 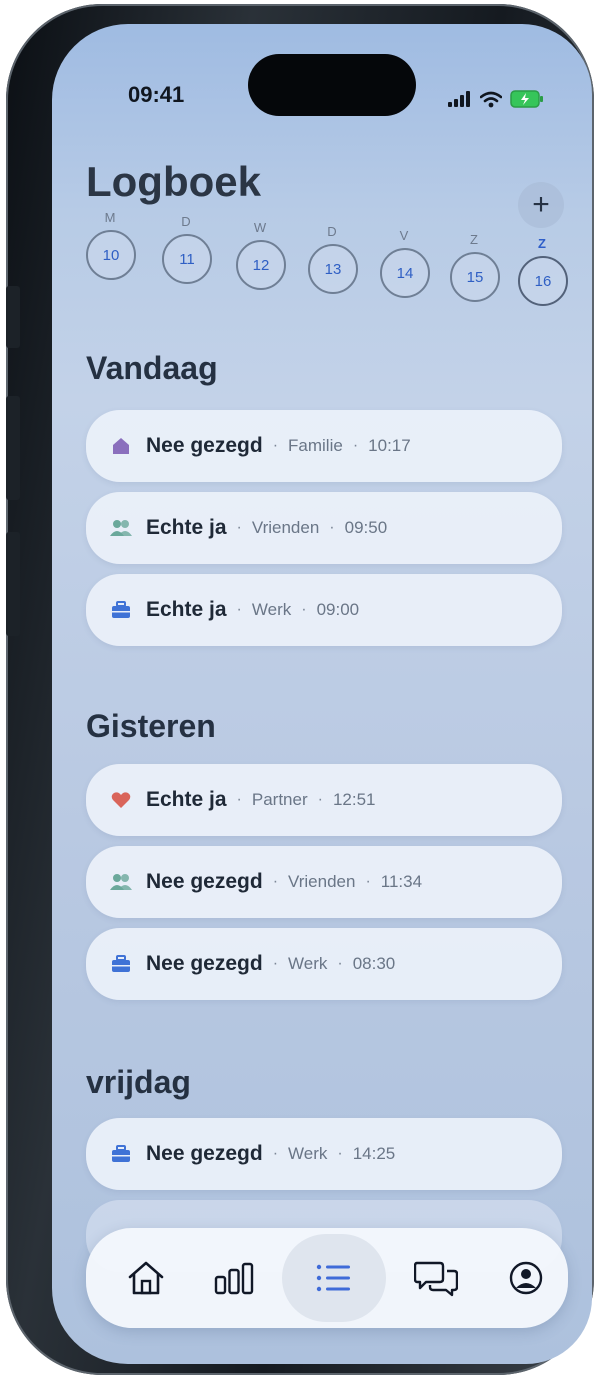 What do you see at coordinates (401, 881) in the screenshot?
I see `entry-time: 11:34` at bounding box center [401, 881].